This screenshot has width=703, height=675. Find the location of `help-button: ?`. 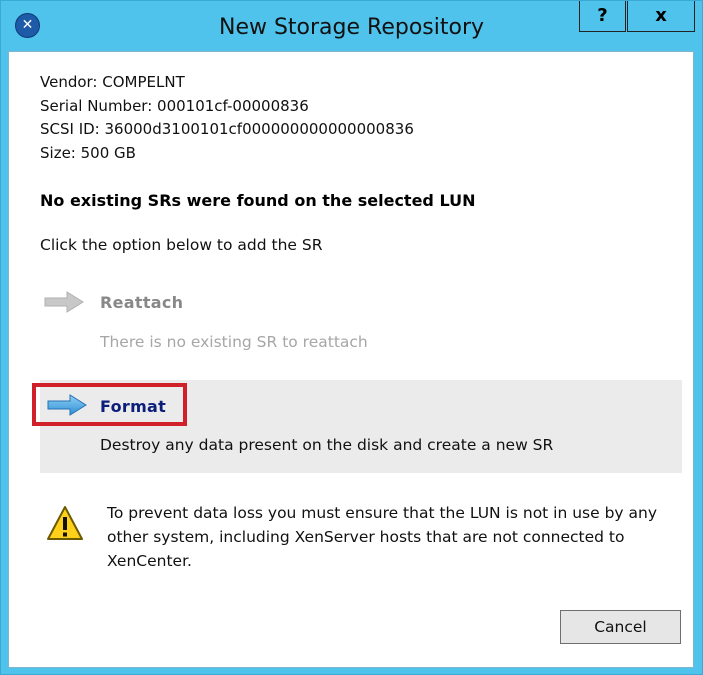

help-button: ? is located at coordinates (602, 16).